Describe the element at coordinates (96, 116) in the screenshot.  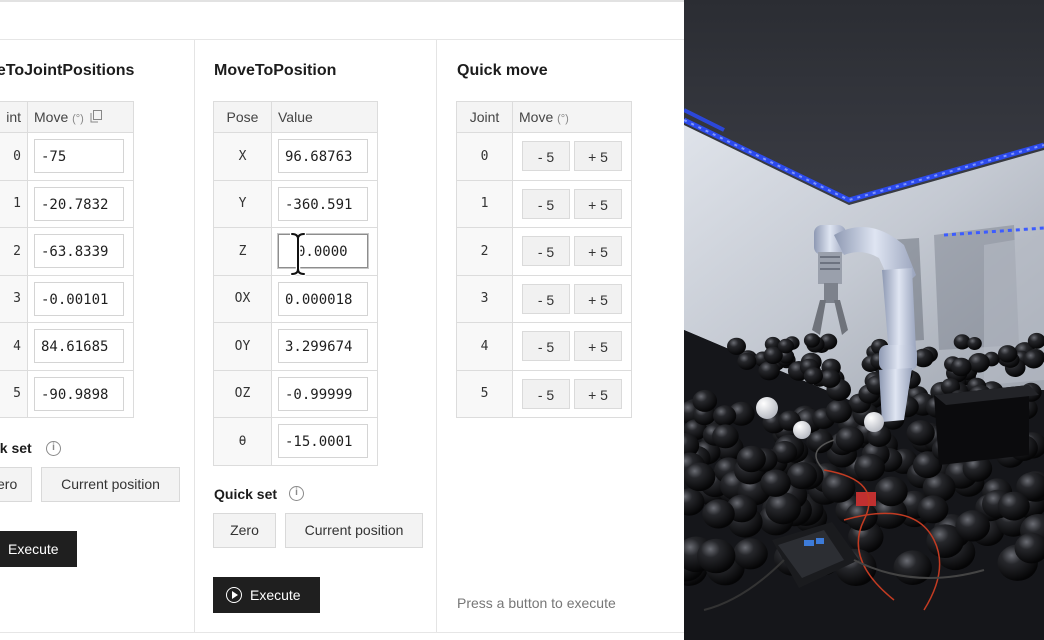
I see `copy-icon` at that location.